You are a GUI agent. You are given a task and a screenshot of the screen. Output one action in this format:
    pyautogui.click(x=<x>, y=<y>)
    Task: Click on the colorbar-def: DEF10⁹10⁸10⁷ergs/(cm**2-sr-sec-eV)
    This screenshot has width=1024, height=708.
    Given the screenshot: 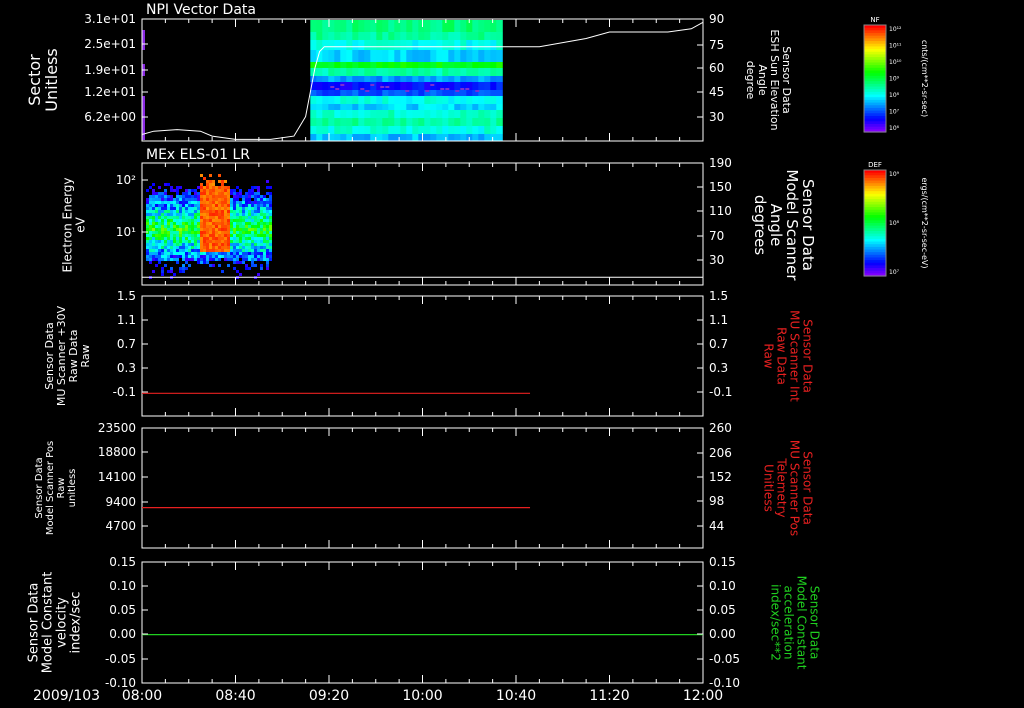 What is the action you would take?
    pyautogui.click(x=896, y=219)
    